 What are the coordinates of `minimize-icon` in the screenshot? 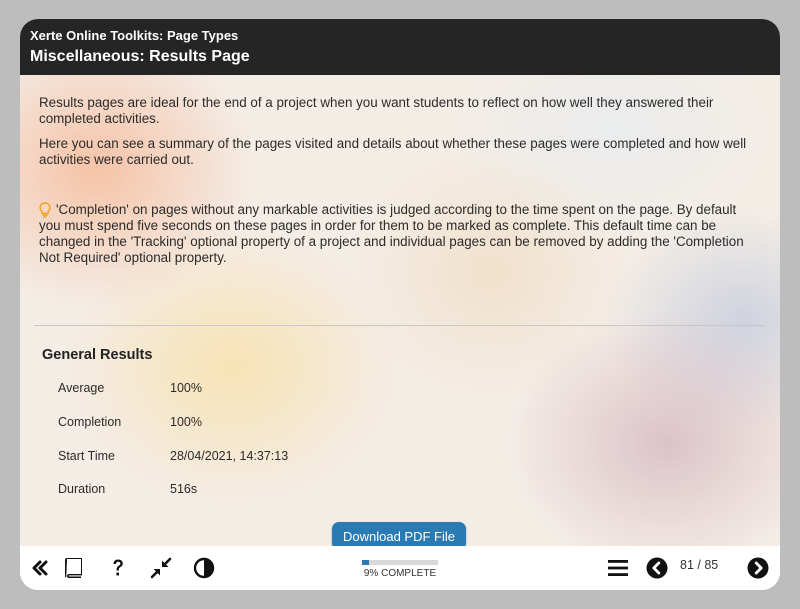 It's located at (161, 568).